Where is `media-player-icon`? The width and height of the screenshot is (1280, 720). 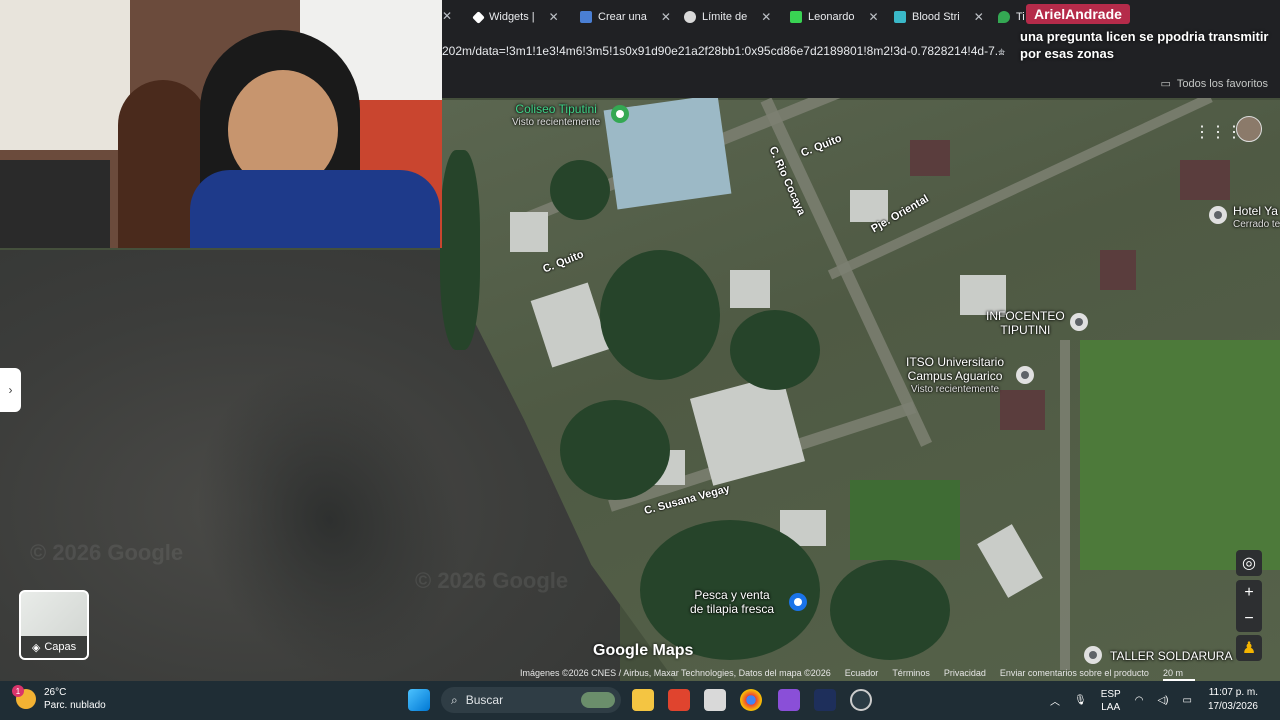 media-player-icon is located at coordinates (679, 700).